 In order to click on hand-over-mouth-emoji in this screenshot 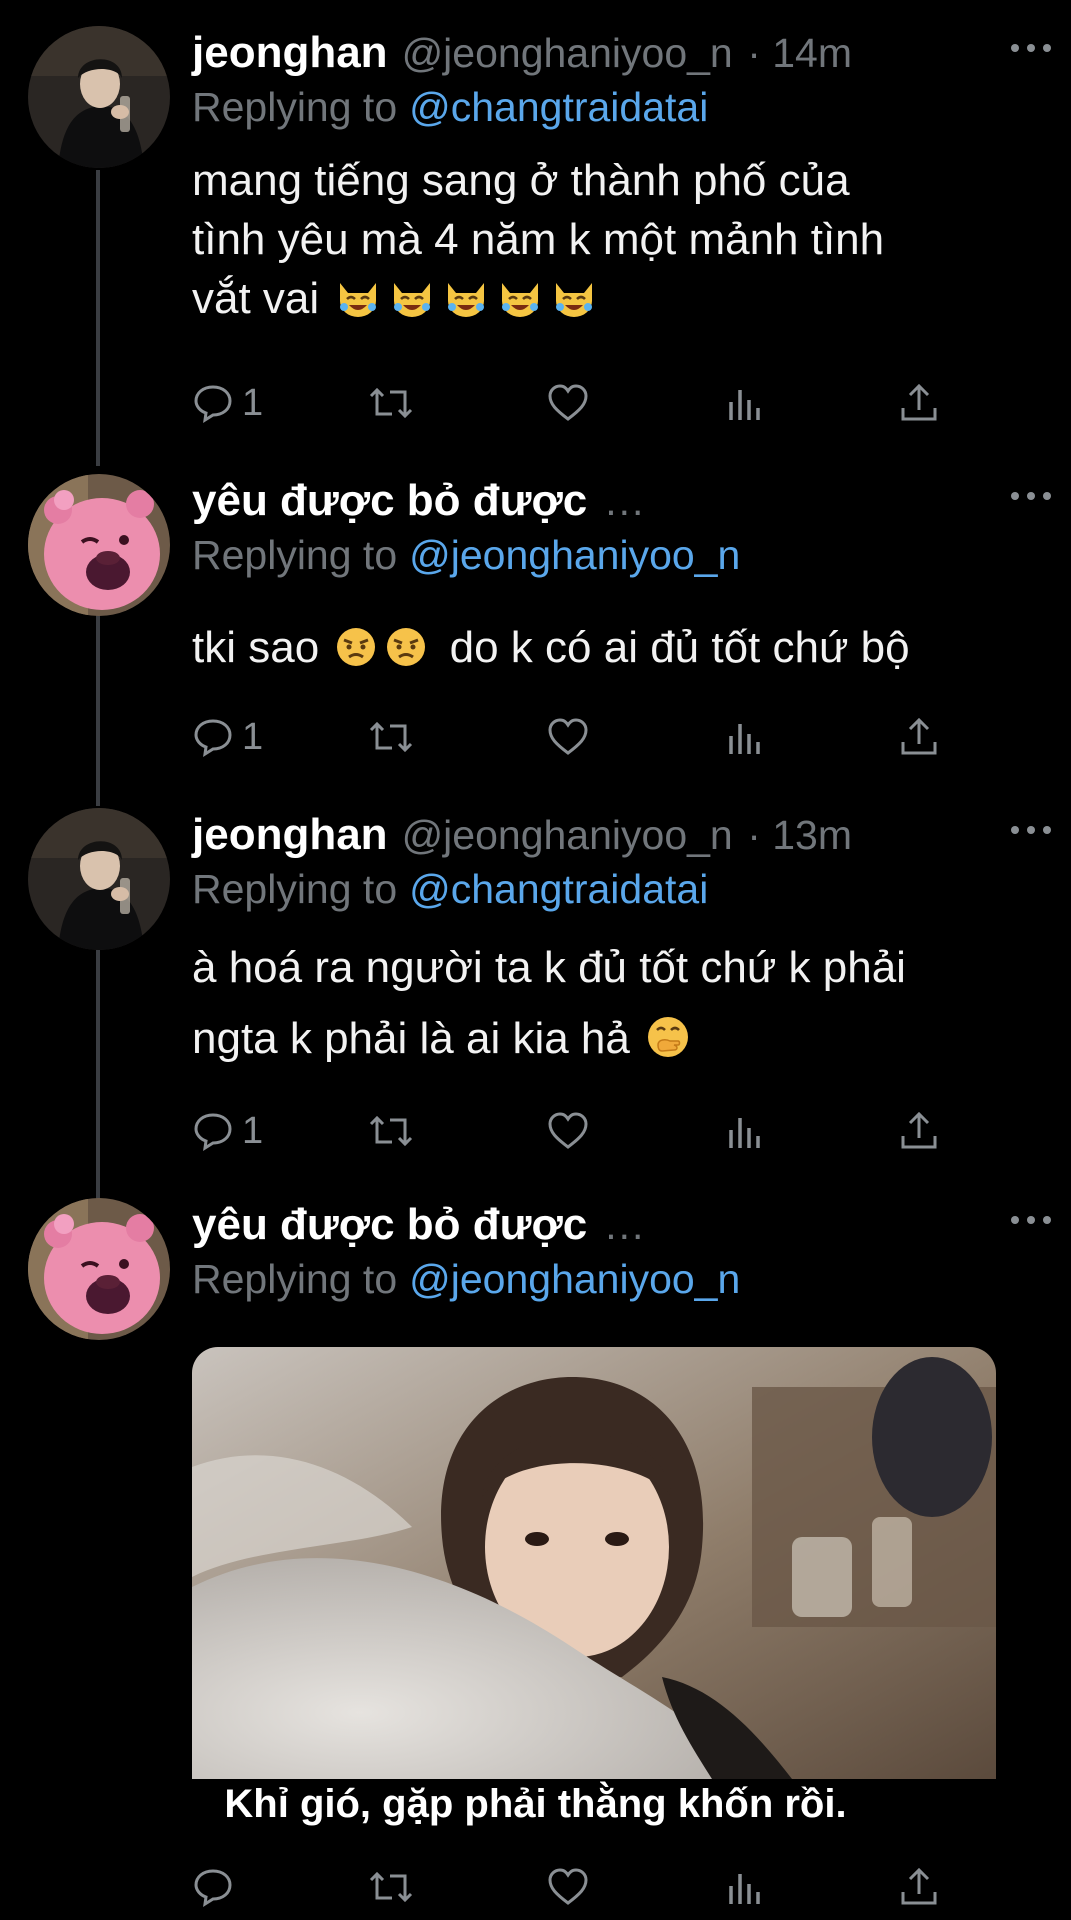, I will do `click(668, 1044)`.